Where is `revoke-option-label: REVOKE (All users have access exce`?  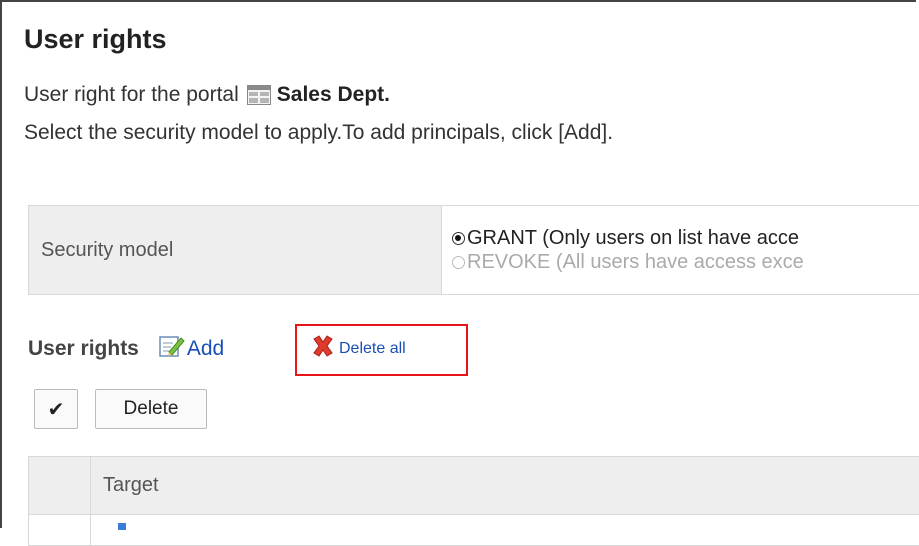 revoke-option-label: REVOKE (All users have access exce is located at coordinates (635, 262).